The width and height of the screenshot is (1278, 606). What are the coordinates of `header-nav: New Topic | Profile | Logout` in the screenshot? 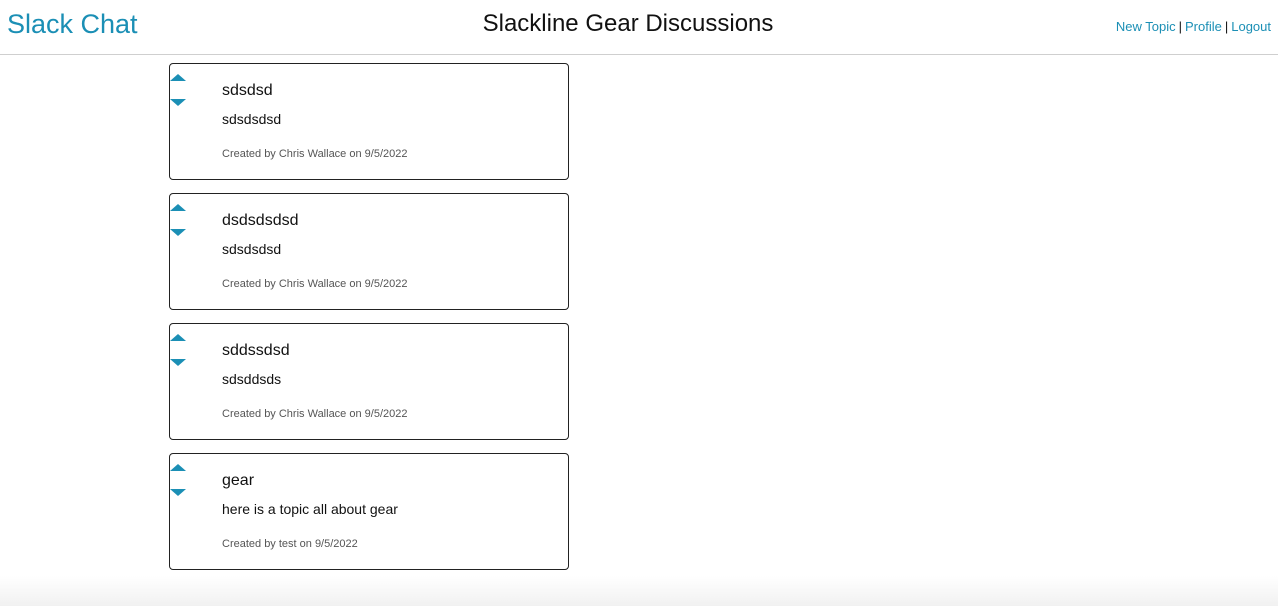 It's located at (1193, 27).